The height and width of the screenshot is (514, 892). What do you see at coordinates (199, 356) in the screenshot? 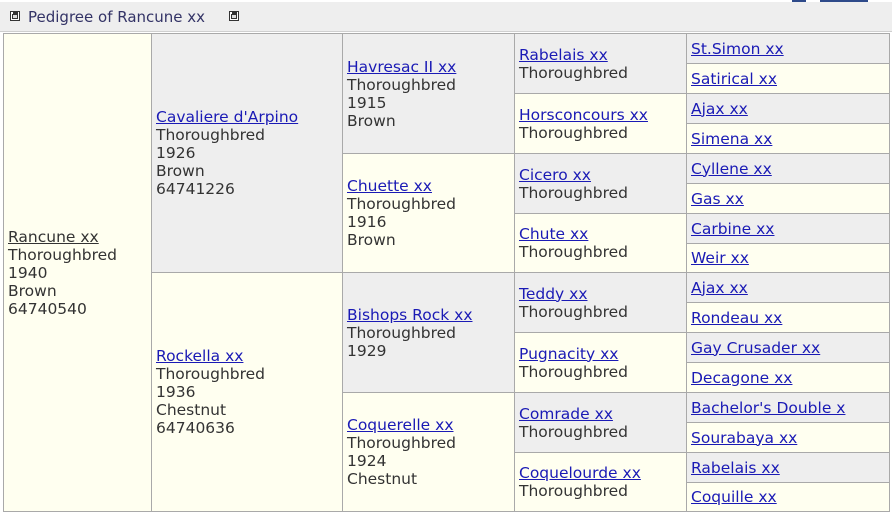
I see `dam-link: Rockella xx` at bounding box center [199, 356].